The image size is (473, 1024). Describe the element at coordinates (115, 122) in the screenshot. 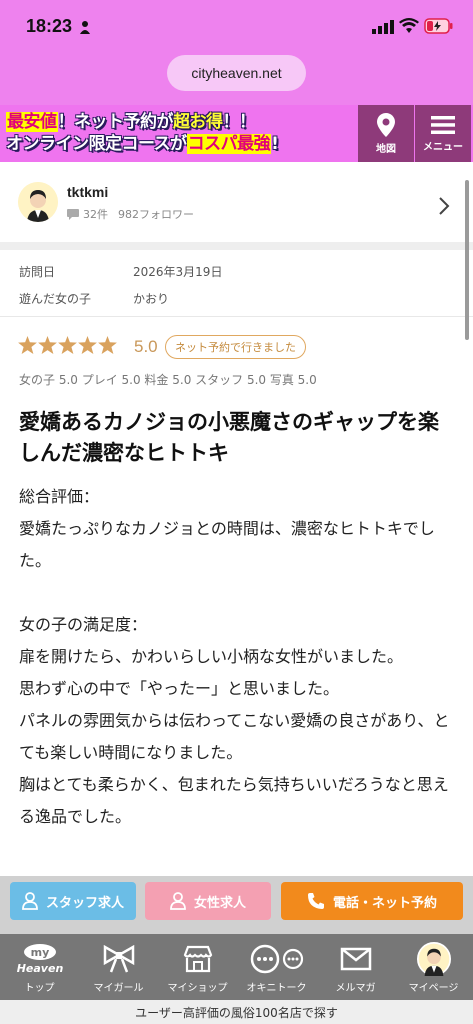

I see `promo-net-text: ！ネット予約が` at that location.